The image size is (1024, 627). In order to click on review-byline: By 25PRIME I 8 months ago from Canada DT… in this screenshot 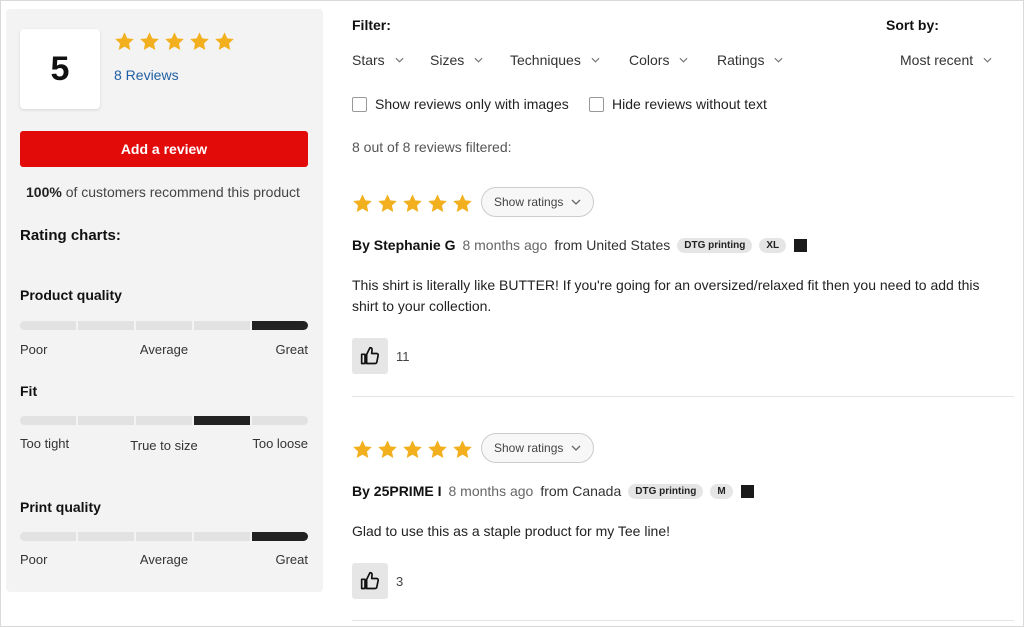, I will do `click(553, 491)`.